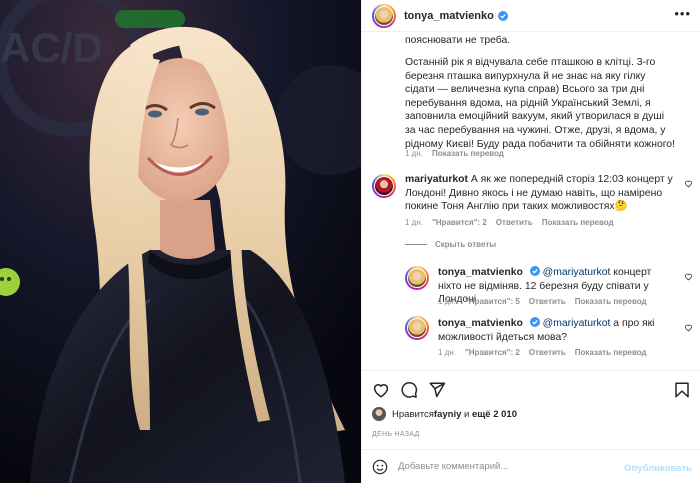 Image resolution: width=700 pixels, height=483 pixels. What do you see at coordinates (436, 179) in the screenshot?
I see `comment-username: mariyaturkot` at bounding box center [436, 179].